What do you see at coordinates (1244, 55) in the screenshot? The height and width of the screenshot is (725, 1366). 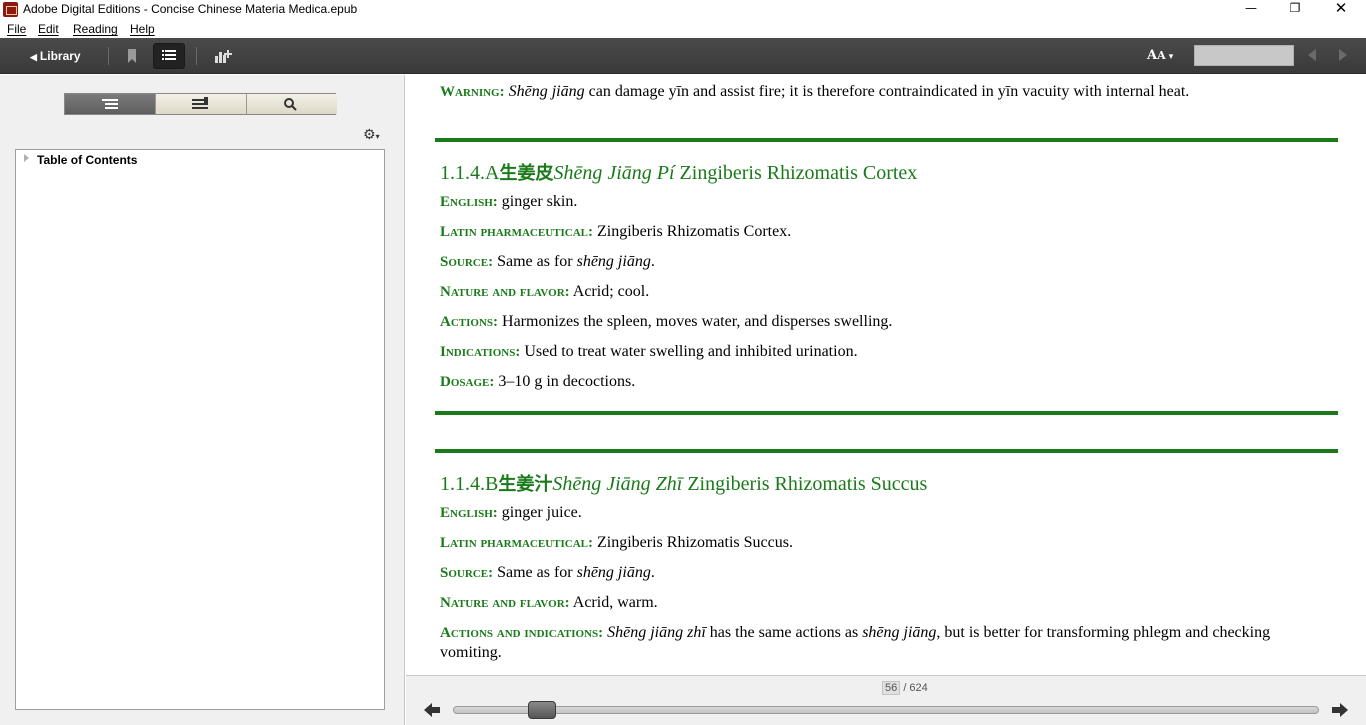 I see `search-input` at bounding box center [1244, 55].